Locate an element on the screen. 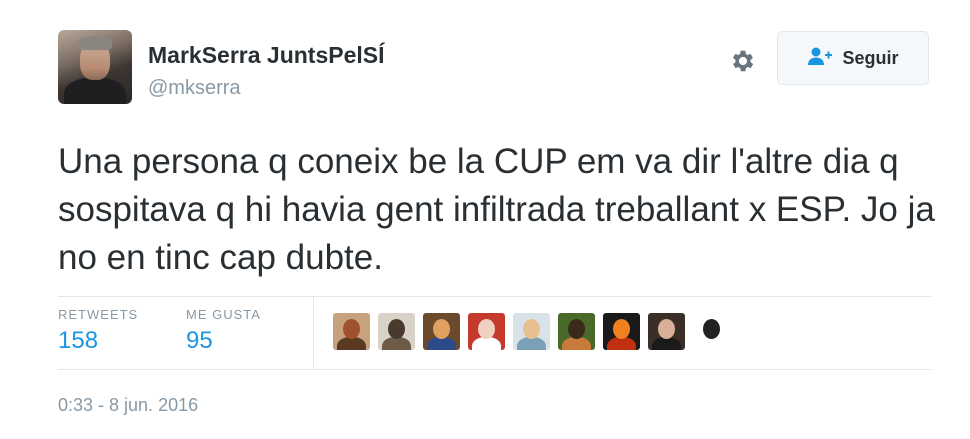  gear-icon is located at coordinates (743, 61).